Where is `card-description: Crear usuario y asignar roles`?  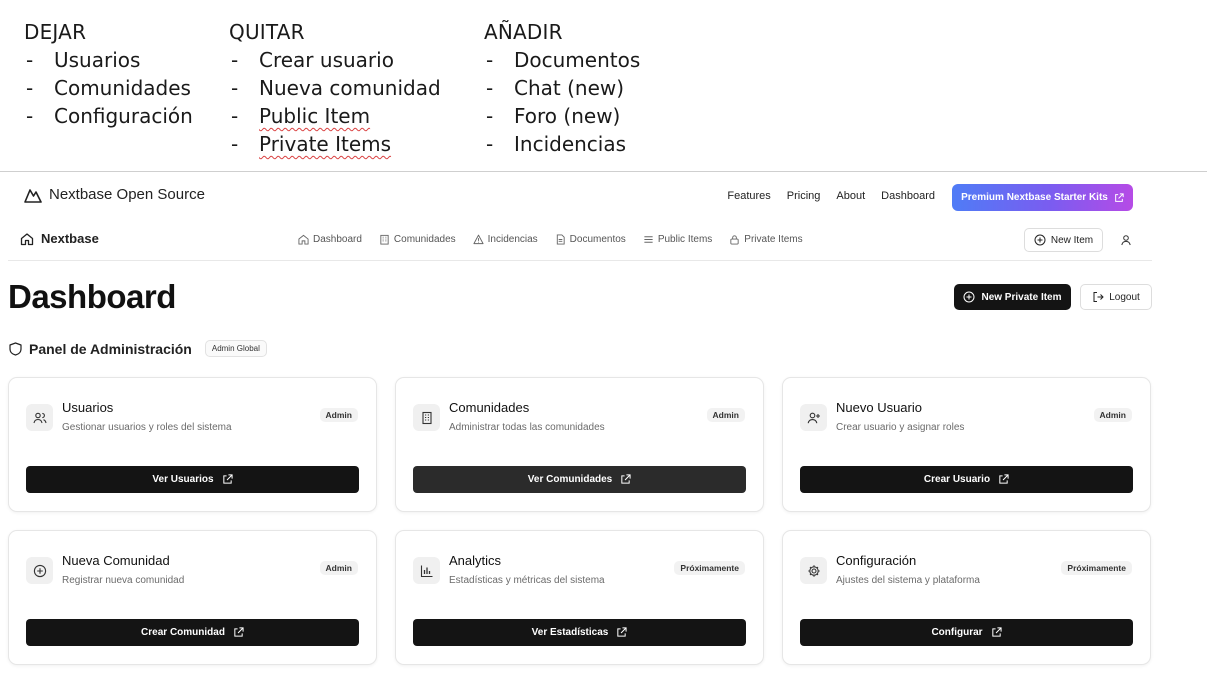
card-description: Crear usuario y asignar roles is located at coordinates (900, 427).